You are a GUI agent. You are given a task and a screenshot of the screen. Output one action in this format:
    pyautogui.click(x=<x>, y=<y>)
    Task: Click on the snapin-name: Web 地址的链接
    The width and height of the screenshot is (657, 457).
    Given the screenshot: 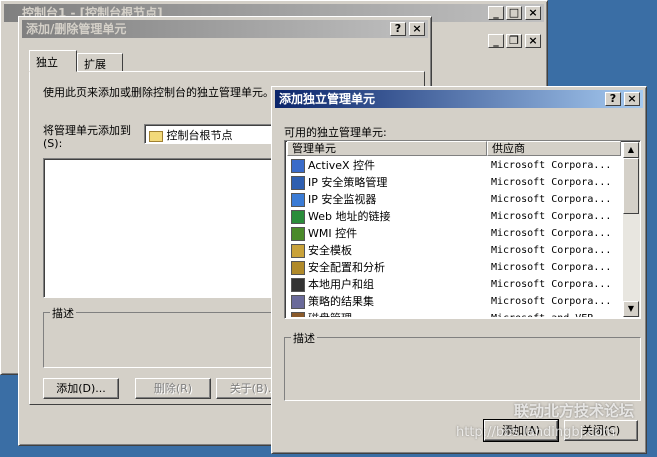 What is the action you would take?
    pyautogui.click(x=349, y=216)
    